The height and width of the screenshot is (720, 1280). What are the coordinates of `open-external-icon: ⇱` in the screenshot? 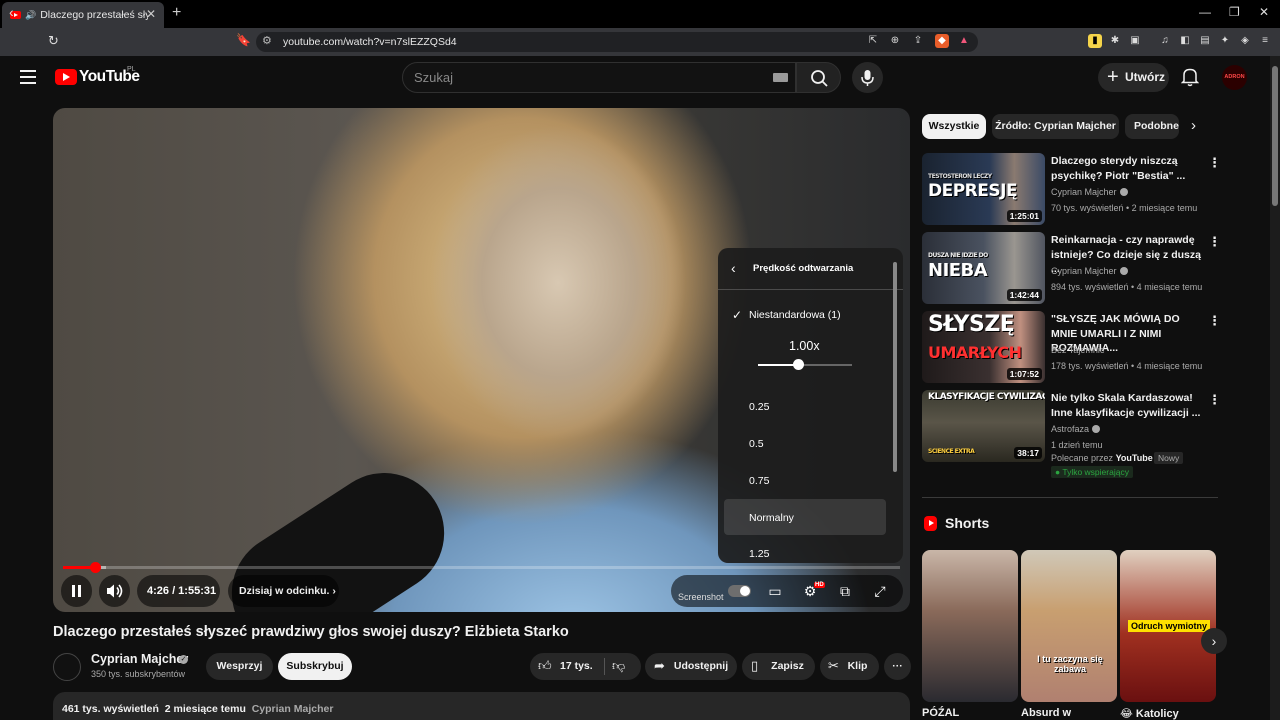 It's located at (873, 41).